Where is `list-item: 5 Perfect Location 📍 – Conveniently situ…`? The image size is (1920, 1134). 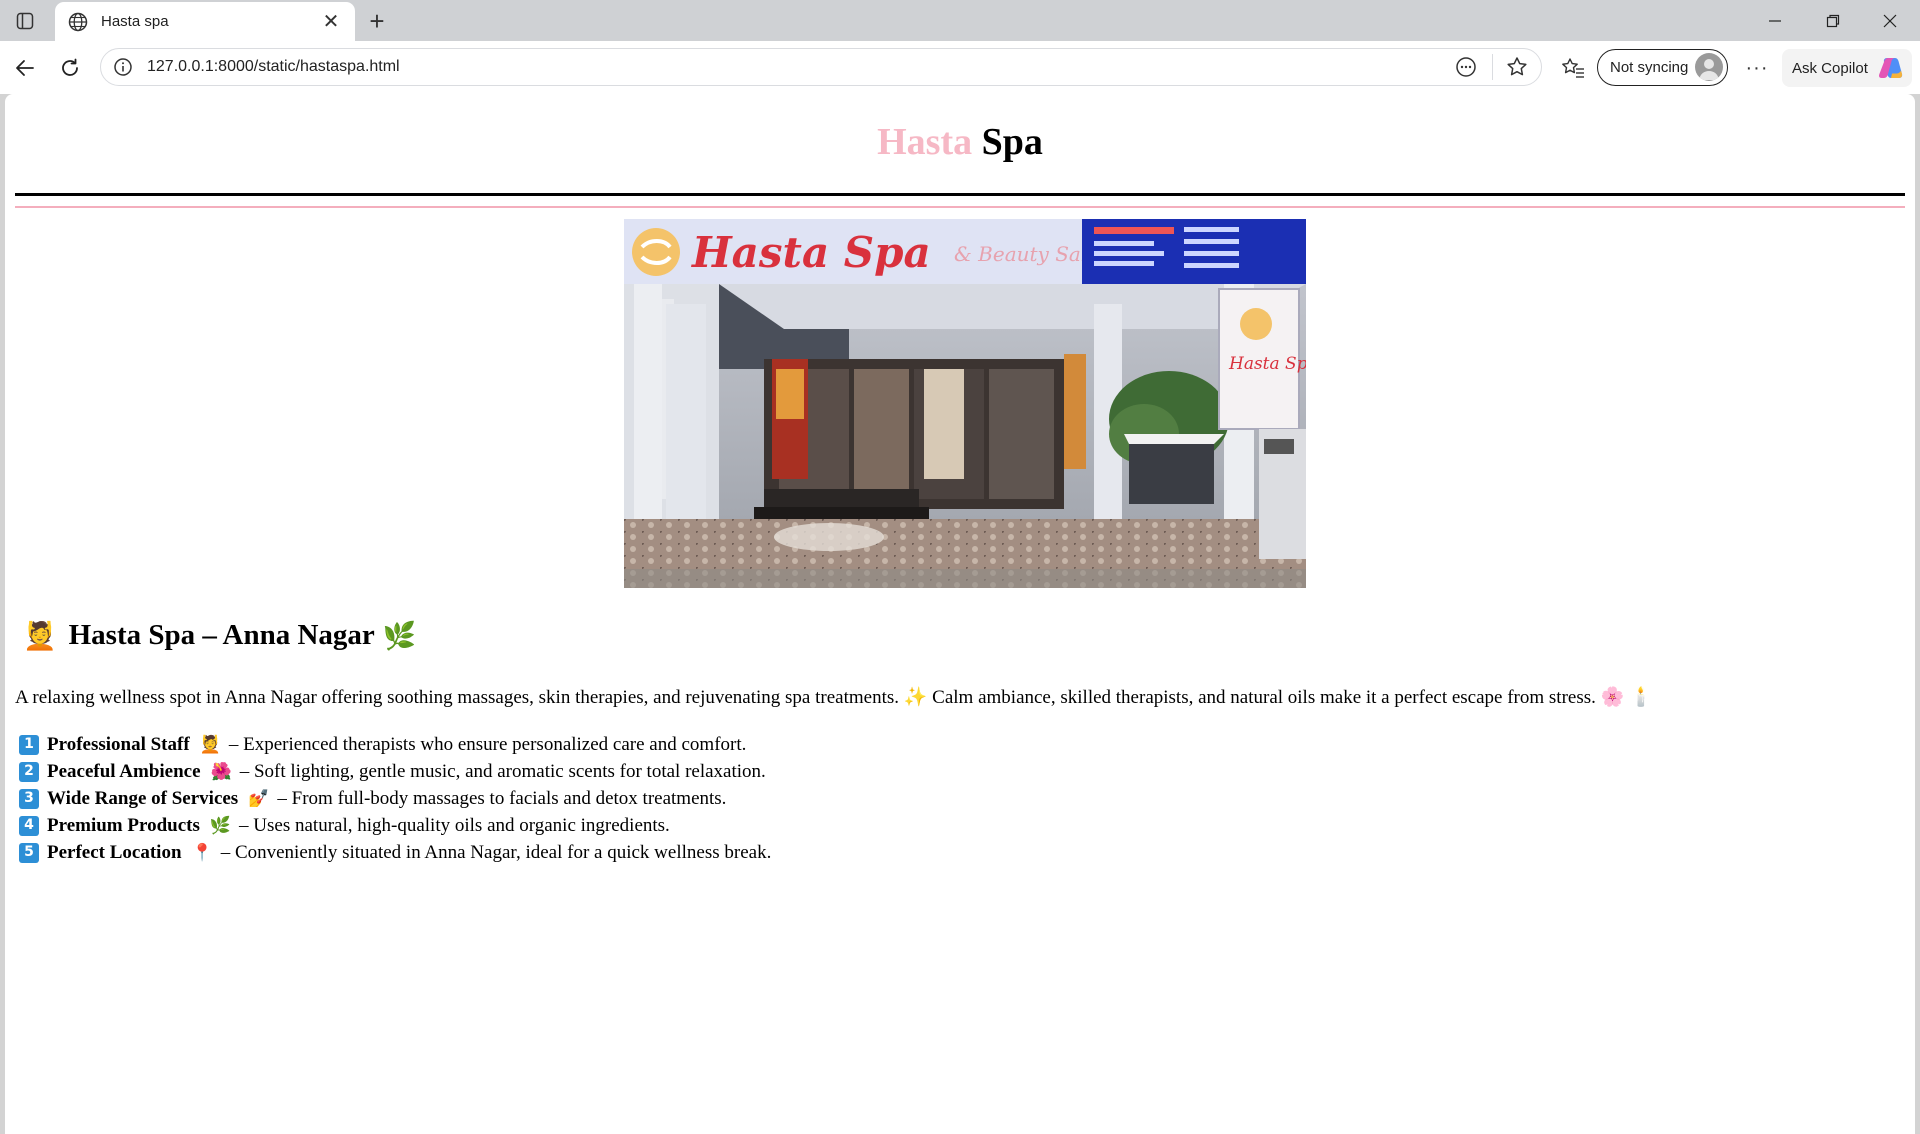 list-item: 5 Perfect Location 📍 – Conveniently situ… is located at coordinates (395, 852).